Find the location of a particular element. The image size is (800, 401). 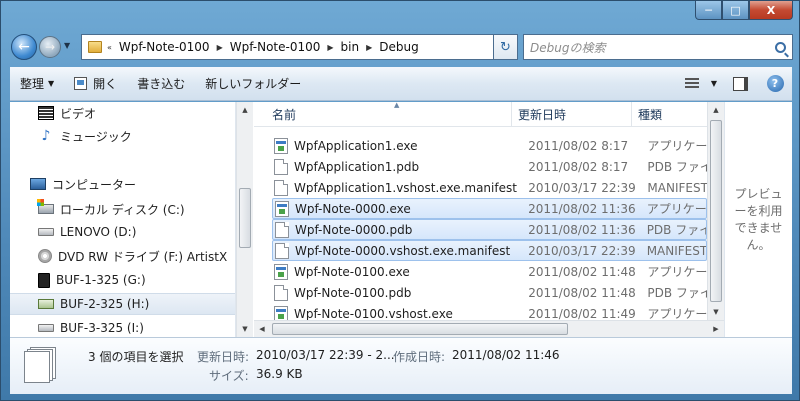

minimize-button: ─ is located at coordinates (708, 10).